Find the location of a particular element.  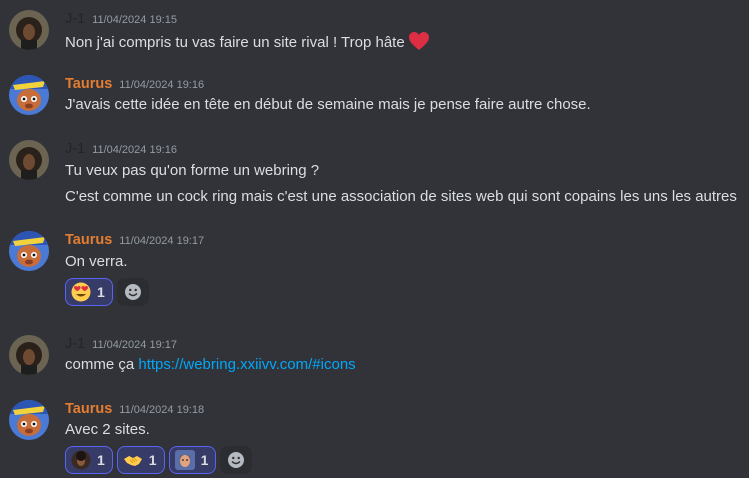

reaction-handshake: 1 is located at coordinates (140, 460).